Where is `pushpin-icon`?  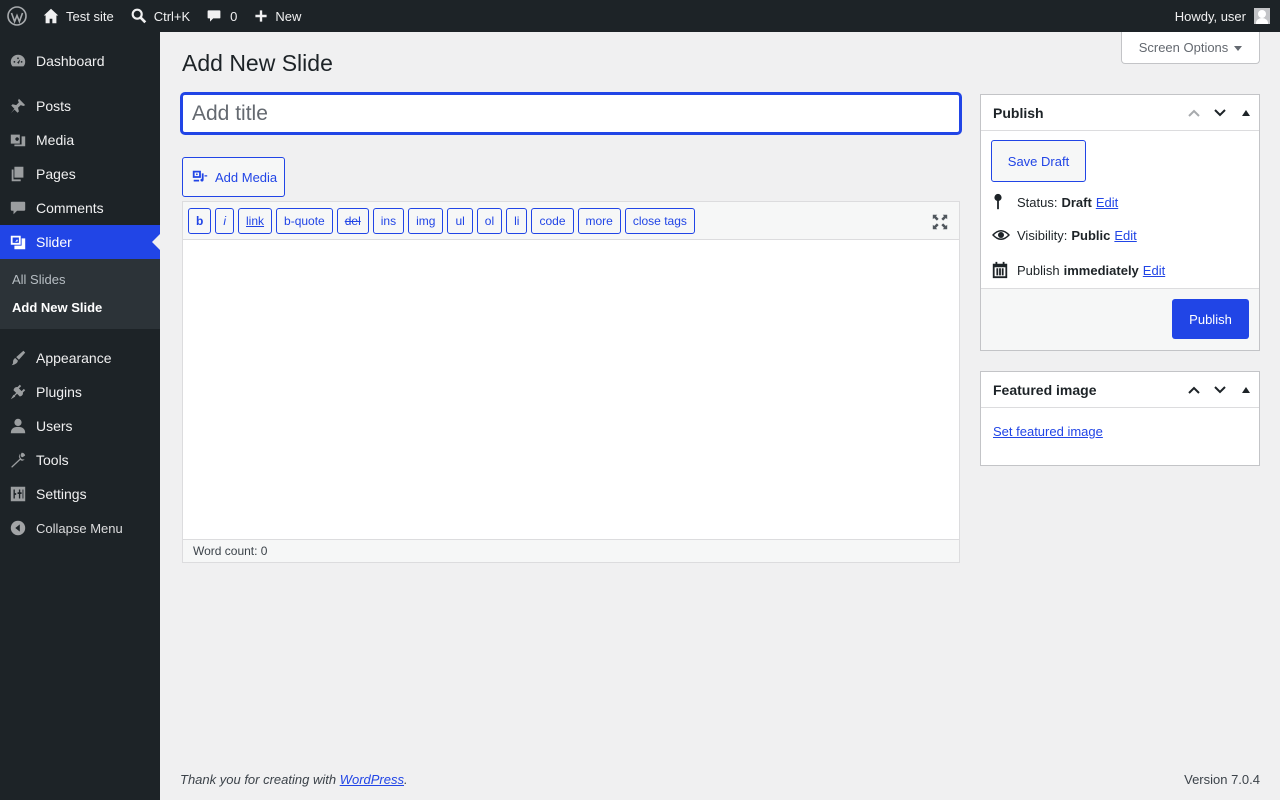
pushpin-icon is located at coordinates (18, 106).